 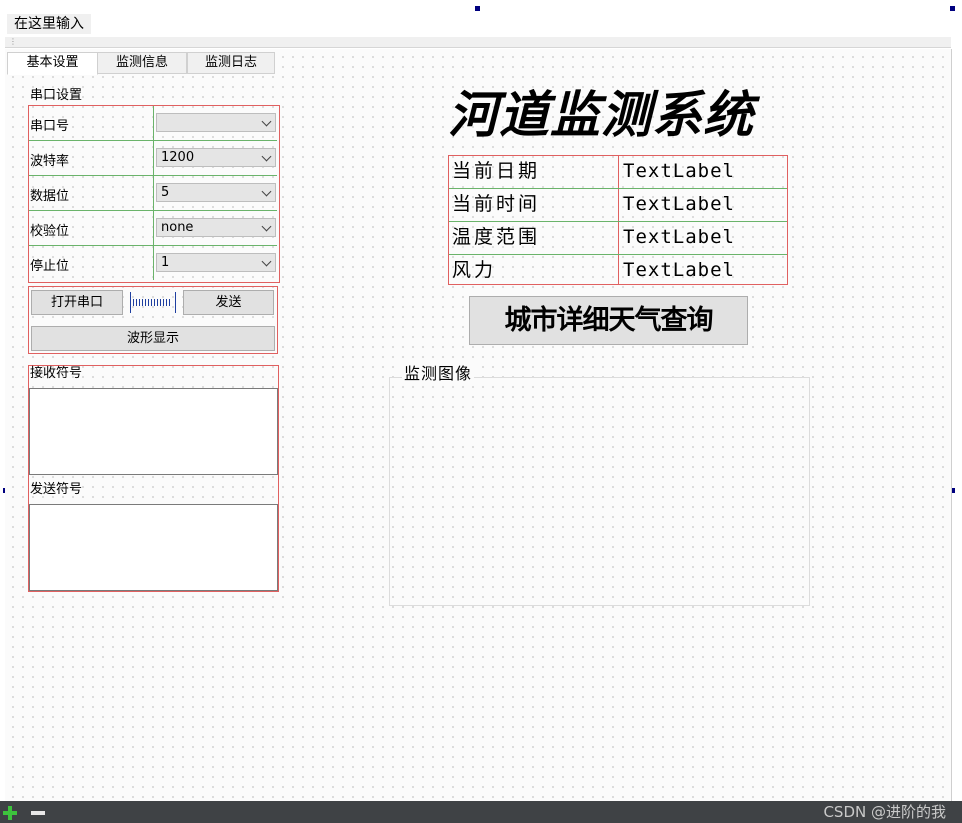 I want to click on send-button: 发送, so click(x=228, y=302).